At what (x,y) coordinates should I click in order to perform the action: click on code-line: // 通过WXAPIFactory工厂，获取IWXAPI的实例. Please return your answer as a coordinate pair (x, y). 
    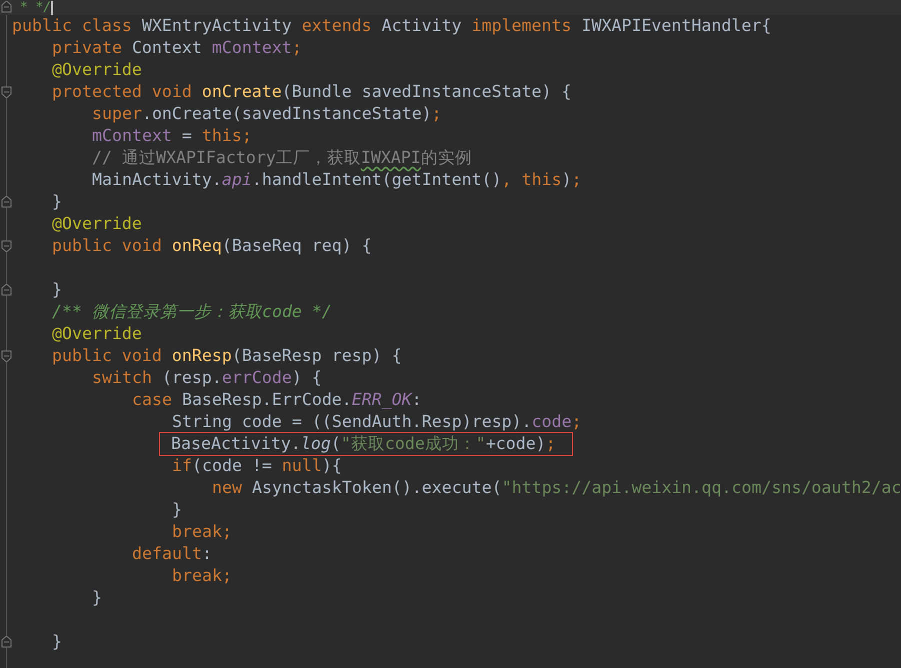
    Looking at the image, I should click on (282, 158).